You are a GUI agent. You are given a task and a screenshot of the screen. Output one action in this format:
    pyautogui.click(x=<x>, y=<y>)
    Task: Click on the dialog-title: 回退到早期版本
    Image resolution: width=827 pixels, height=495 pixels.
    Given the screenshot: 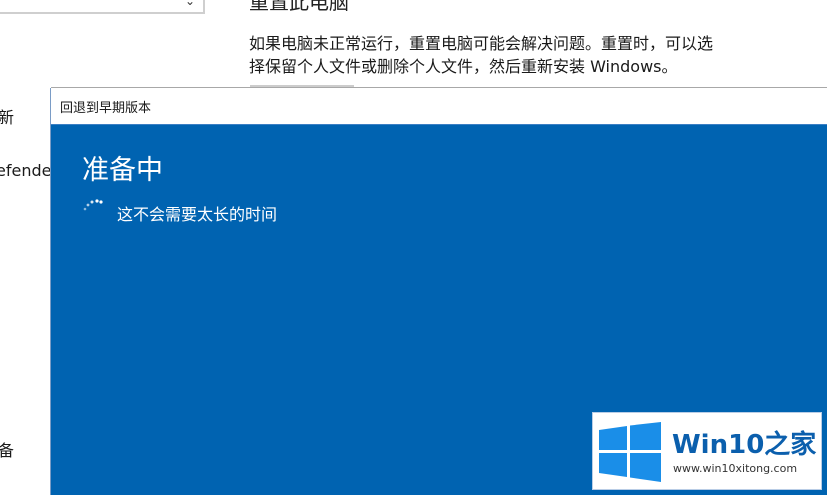 What is the action you would take?
    pyautogui.click(x=106, y=108)
    